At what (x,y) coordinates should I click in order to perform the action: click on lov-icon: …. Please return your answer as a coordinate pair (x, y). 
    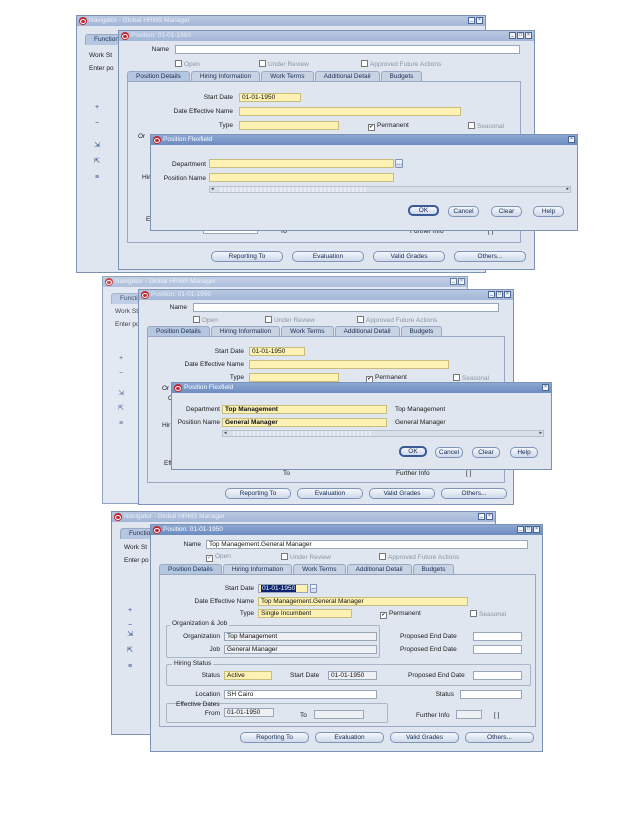
    Looking at the image, I should click on (399, 163).